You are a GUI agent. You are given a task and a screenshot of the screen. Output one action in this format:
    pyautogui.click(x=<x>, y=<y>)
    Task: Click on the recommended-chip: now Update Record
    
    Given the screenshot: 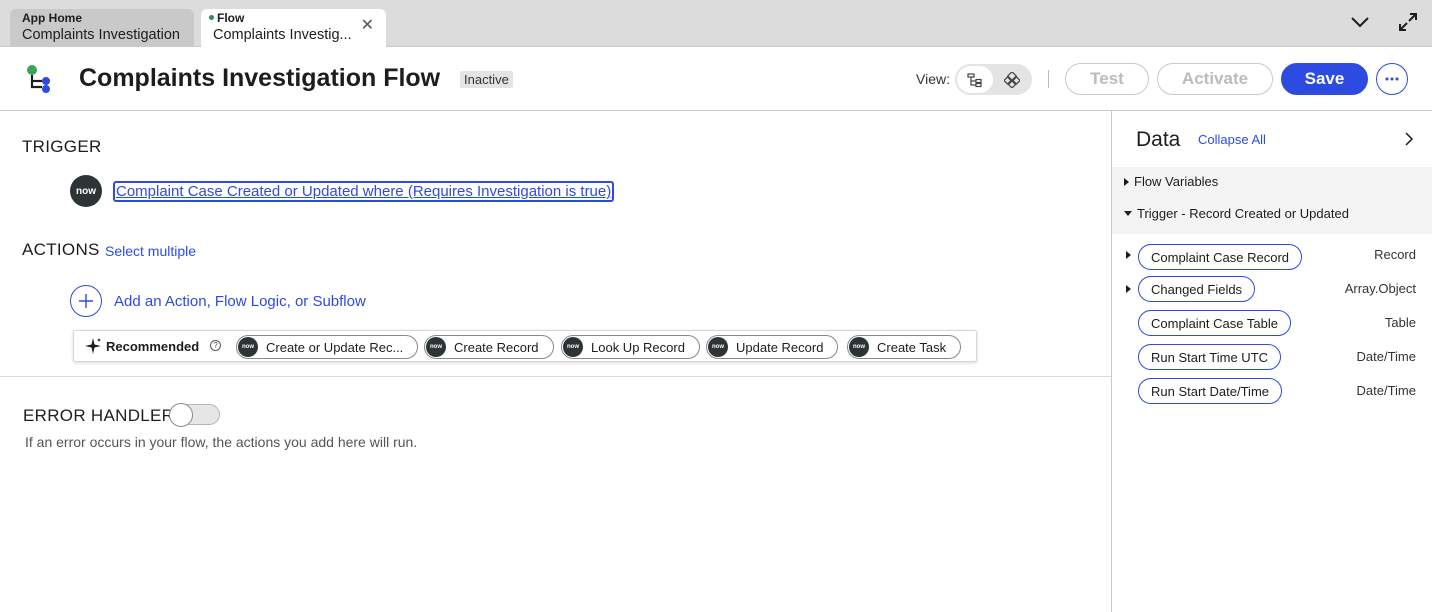 What is the action you would take?
    pyautogui.click(x=772, y=347)
    